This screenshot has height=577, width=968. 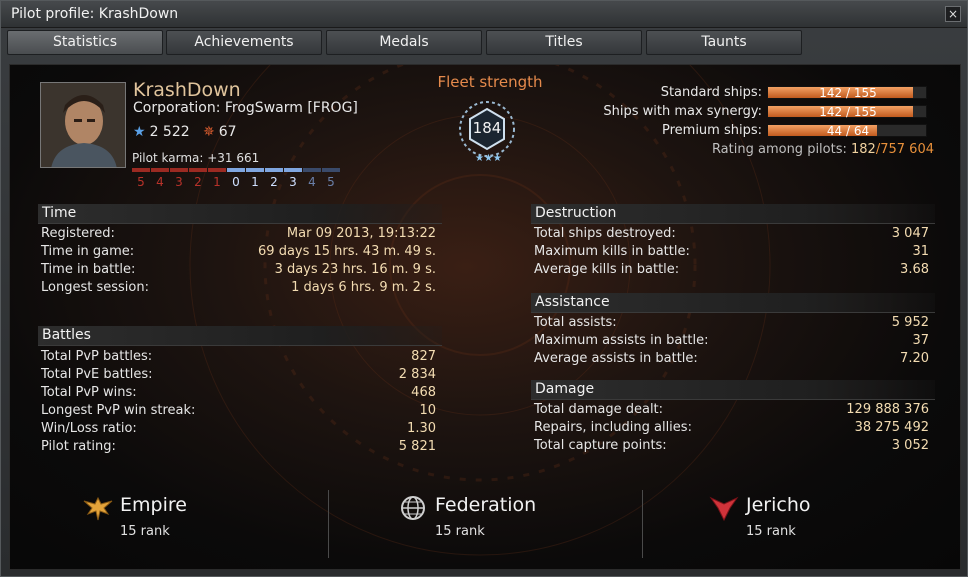 I want to click on time-row-value: 1 days 6 hrs. 9 m. 2 s., so click(x=363, y=287).